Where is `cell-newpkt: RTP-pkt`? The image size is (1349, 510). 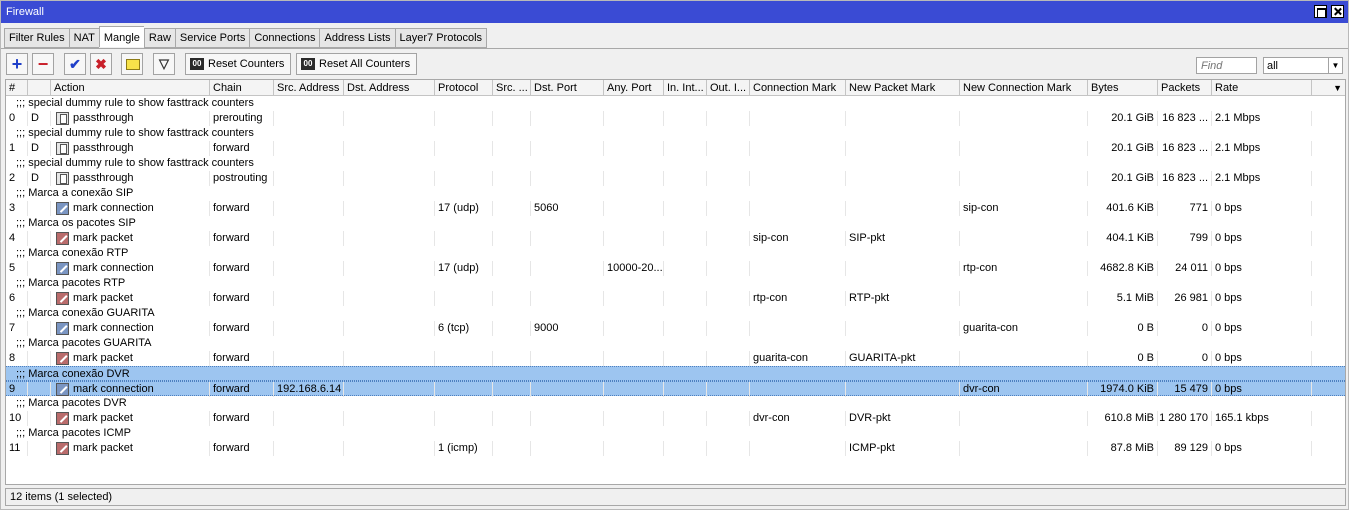
cell-newpkt: RTP-pkt is located at coordinates (903, 298).